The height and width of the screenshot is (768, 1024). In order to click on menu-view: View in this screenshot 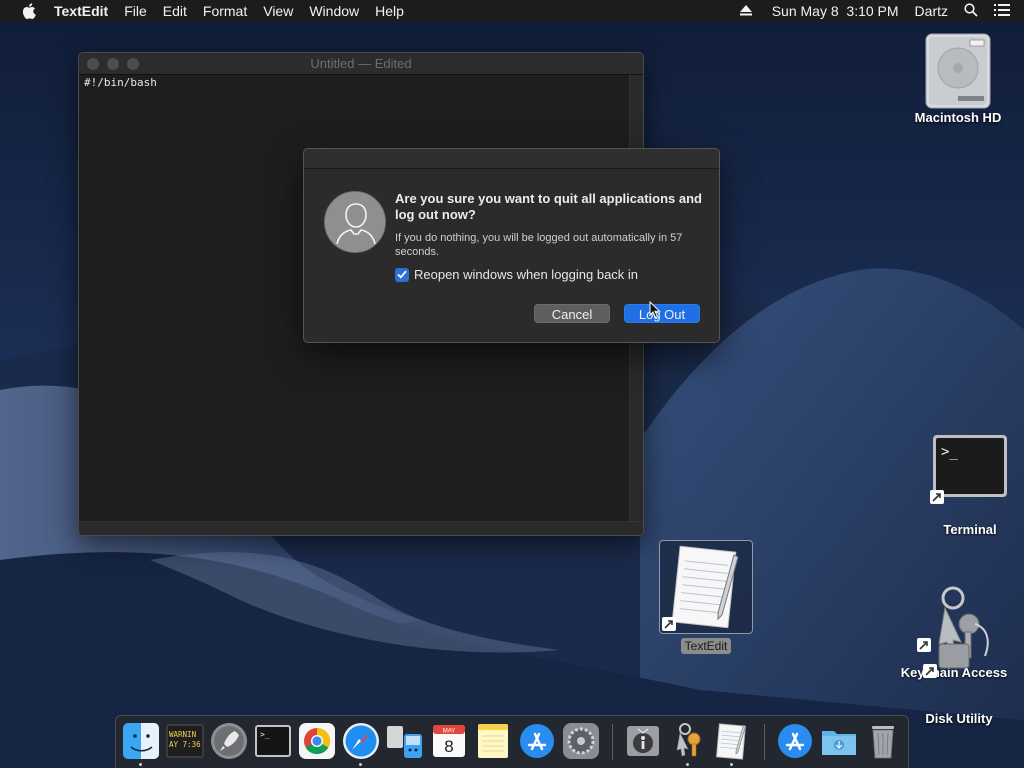, I will do `click(278, 11)`.